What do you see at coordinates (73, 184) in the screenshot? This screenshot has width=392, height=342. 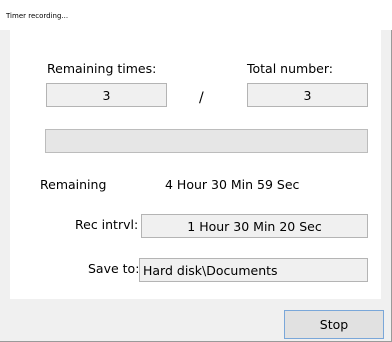 I see `remaining-label: Remaining` at bounding box center [73, 184].